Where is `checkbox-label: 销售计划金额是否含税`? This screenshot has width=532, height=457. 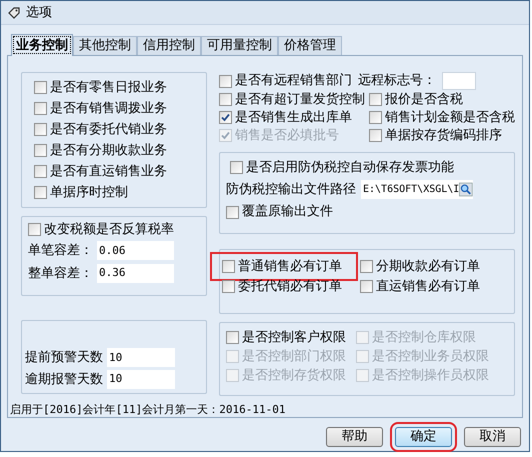 checkbox-label: 销售计划金额是否含税 is located at coordinates (450, 117).